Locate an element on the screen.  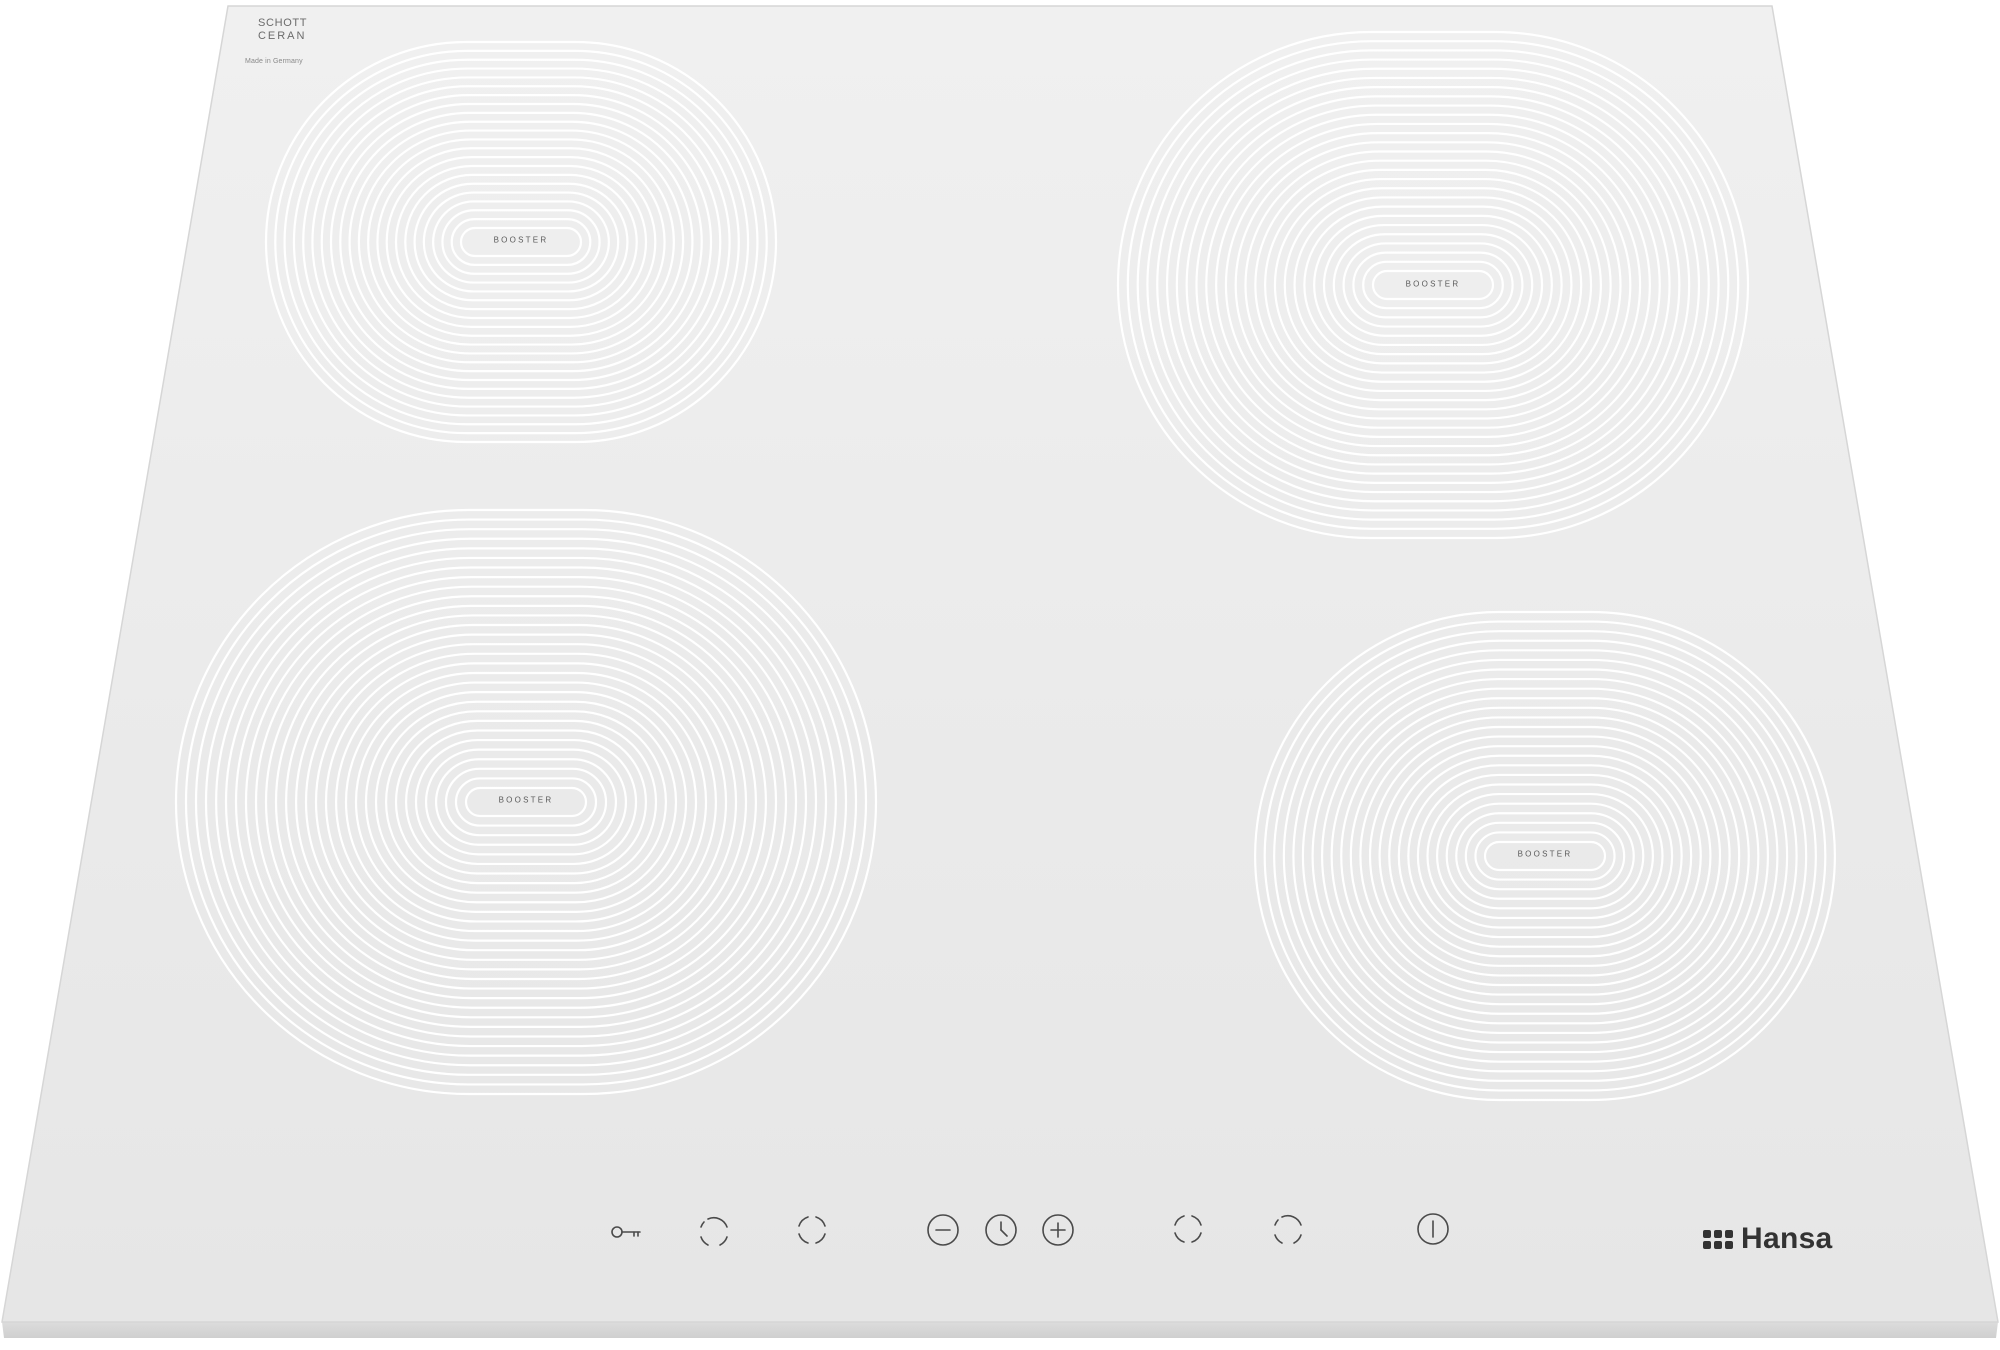
logo-mark-icon is located at coordinates (1718, 1239).